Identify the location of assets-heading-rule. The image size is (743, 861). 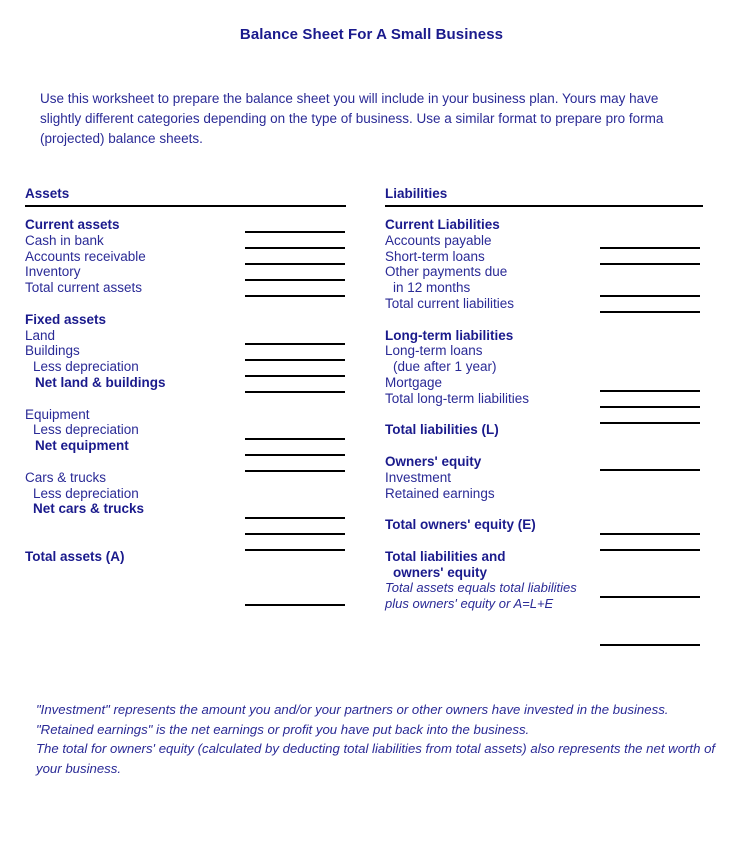
(185, 206).